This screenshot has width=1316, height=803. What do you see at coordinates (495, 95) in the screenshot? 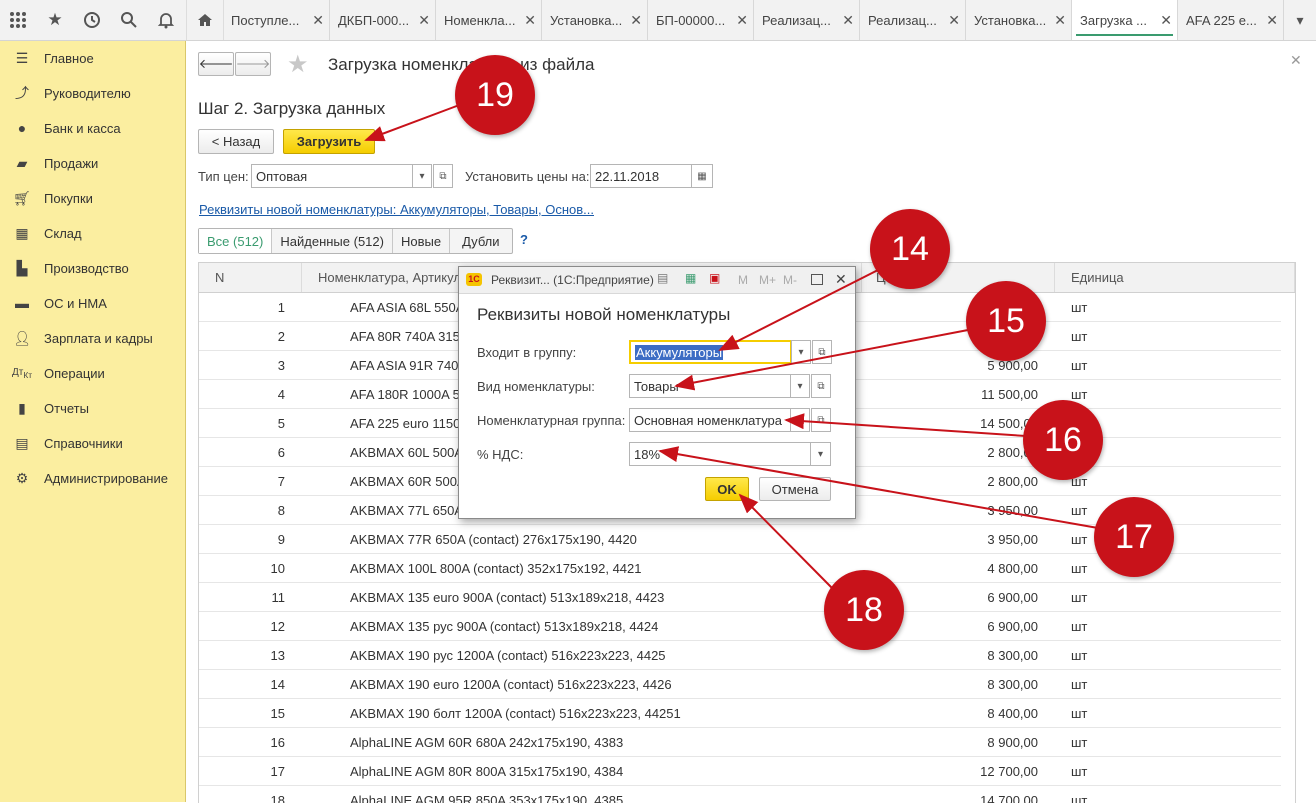
I see `marker-19: 19` at bounding box center [495, 95].